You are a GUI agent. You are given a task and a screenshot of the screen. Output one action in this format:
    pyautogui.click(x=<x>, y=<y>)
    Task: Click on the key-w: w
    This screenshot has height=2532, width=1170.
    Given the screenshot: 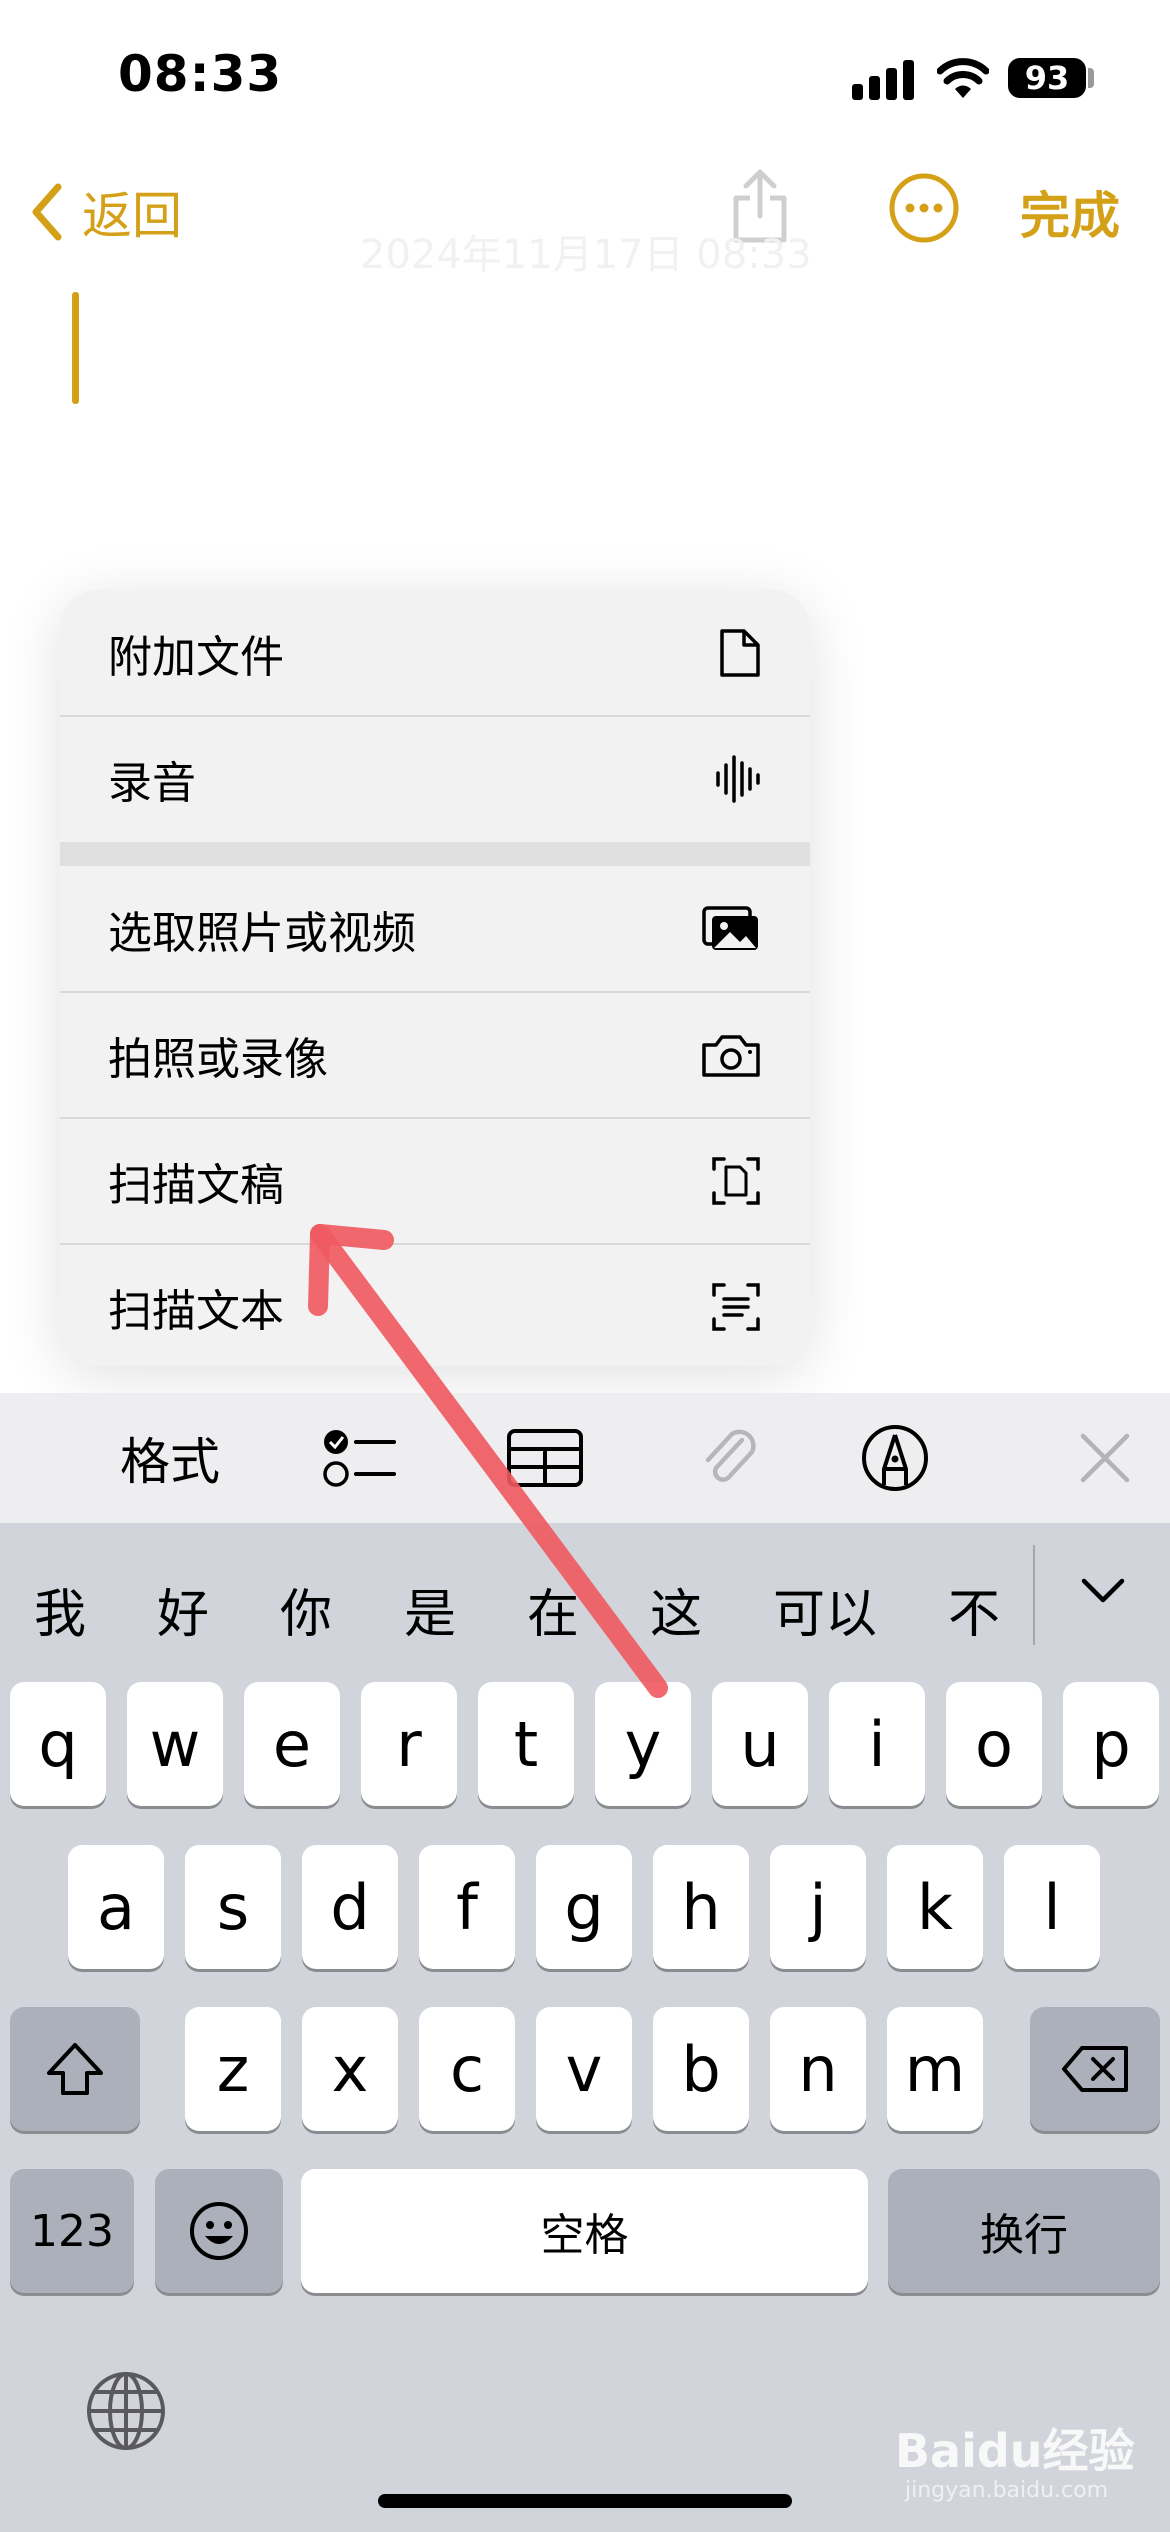 What is the action you would take?
    pyautogui.click(x=175, y=1744)
    